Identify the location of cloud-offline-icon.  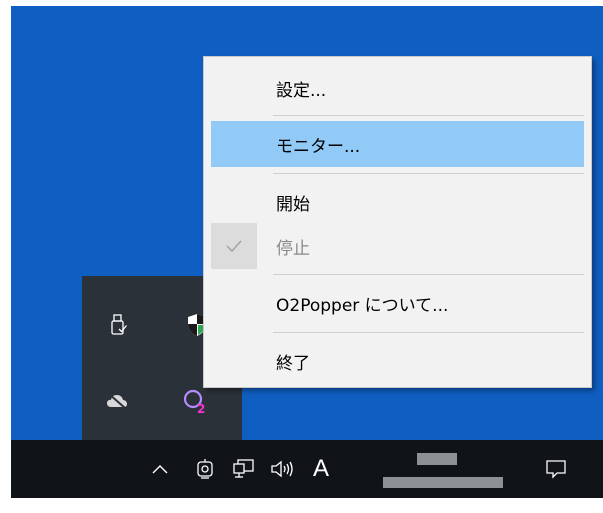
(117, 401).